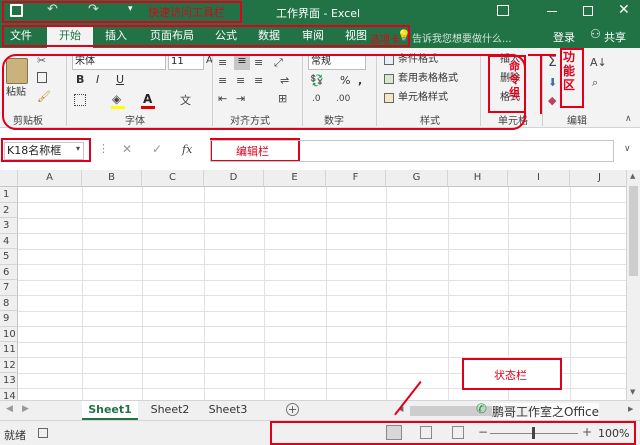 The image size is (640, 445). What do you see at coordinates (510, 375) in the screenshot?
I see `status-bar-annotation: 状态栏` at bounding box center [510, 375].